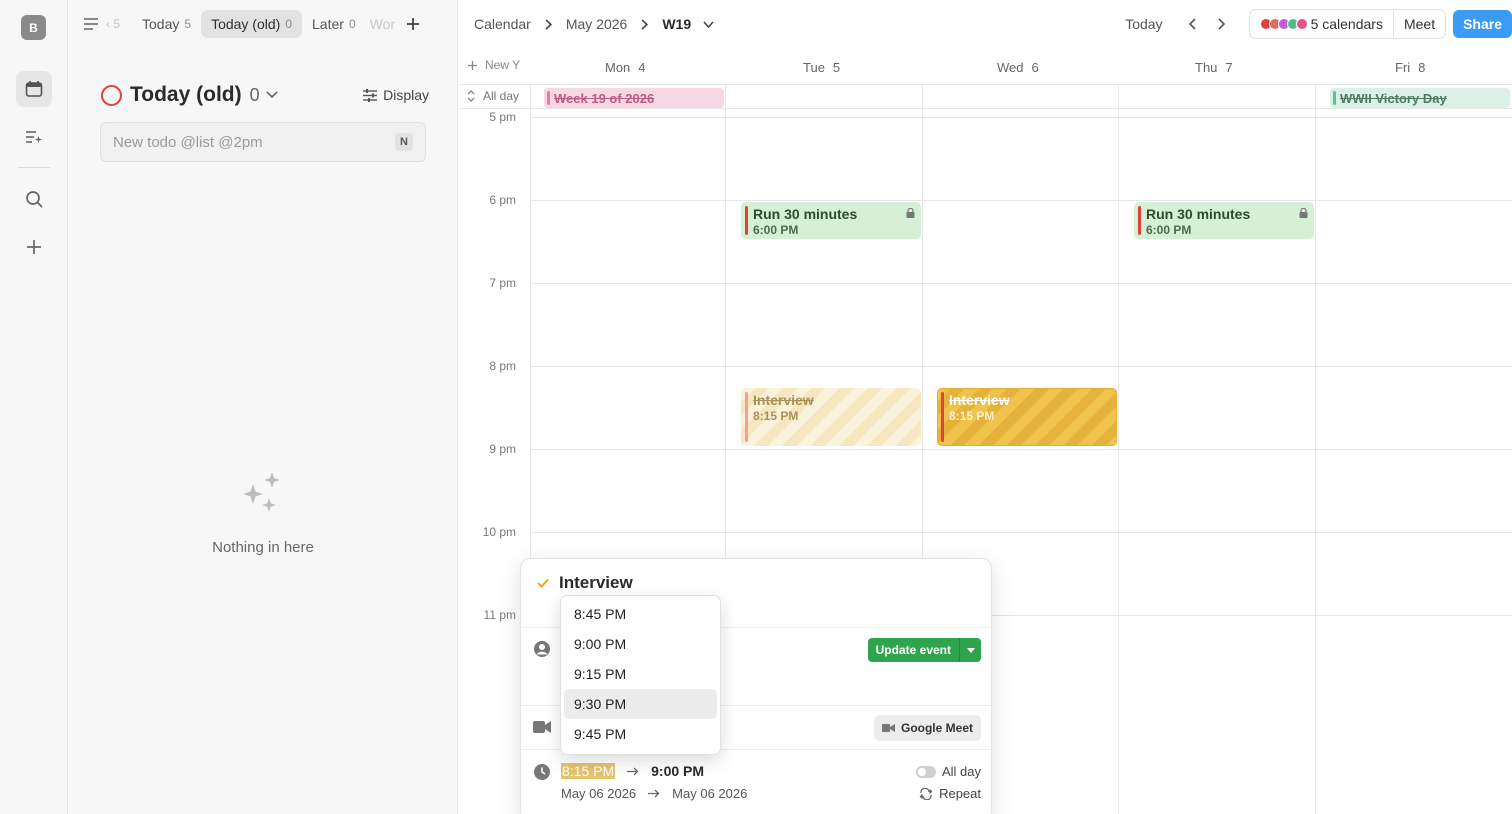 Image resolution: width=1512 pixels, height=814 pixels. I want to click on start-time-field: 8:15 PM, so click(588, 771).